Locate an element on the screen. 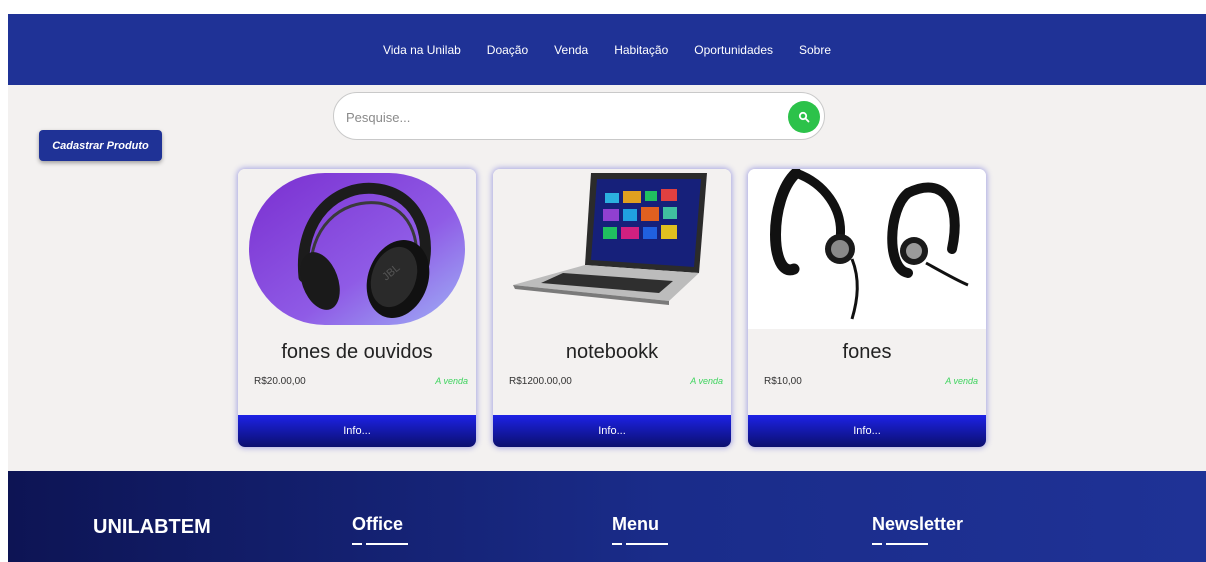 This screenshot has width=1206, height=562. footer-menu-heading: Menu is located at coordinates (635, 524).